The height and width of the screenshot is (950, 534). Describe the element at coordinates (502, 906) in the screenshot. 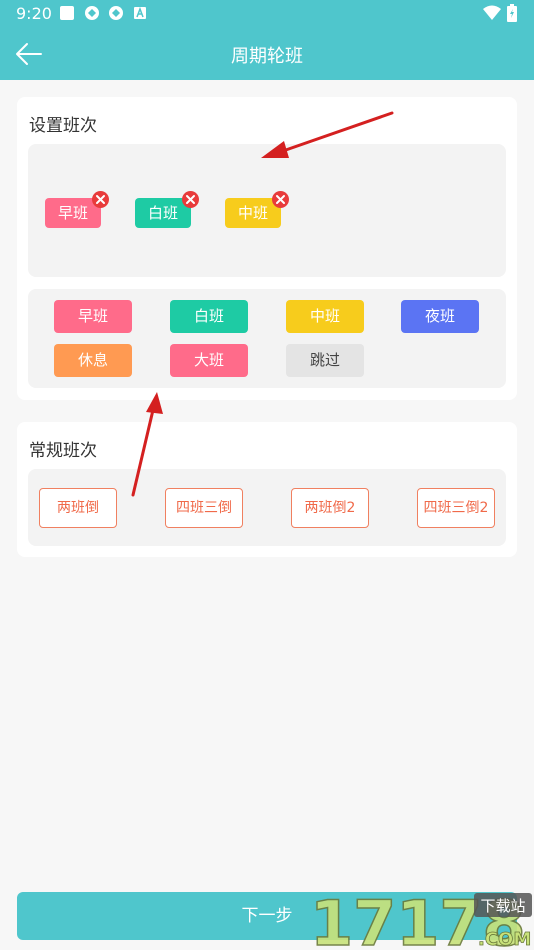

I see `watermark-site: 下载站` at that location.